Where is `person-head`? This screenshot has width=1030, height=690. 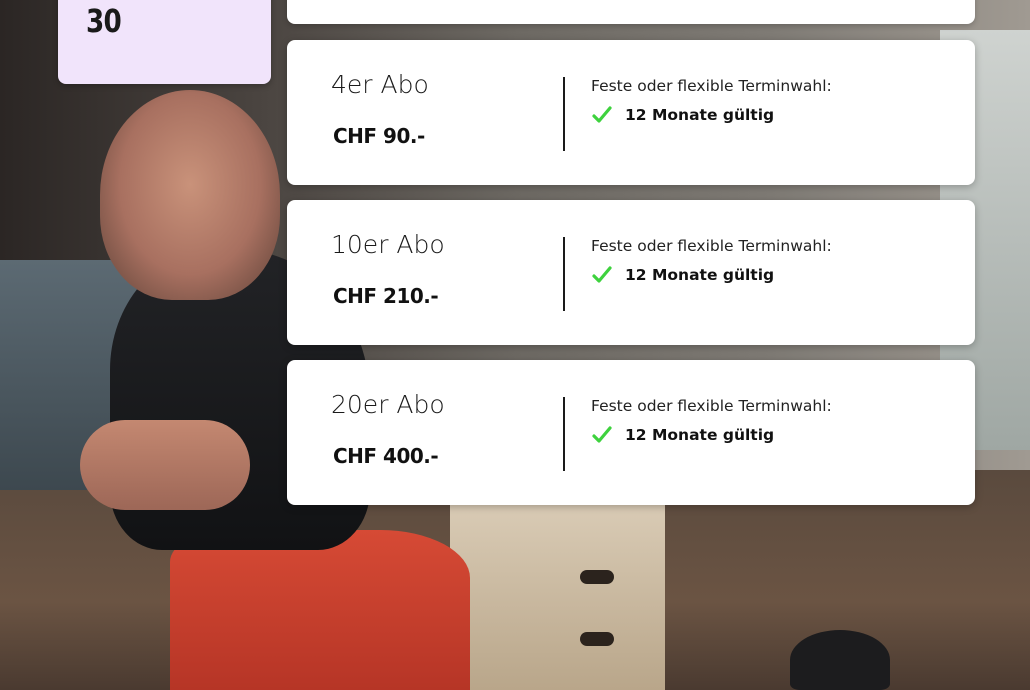
person-head is located at coordinates (190, 195).